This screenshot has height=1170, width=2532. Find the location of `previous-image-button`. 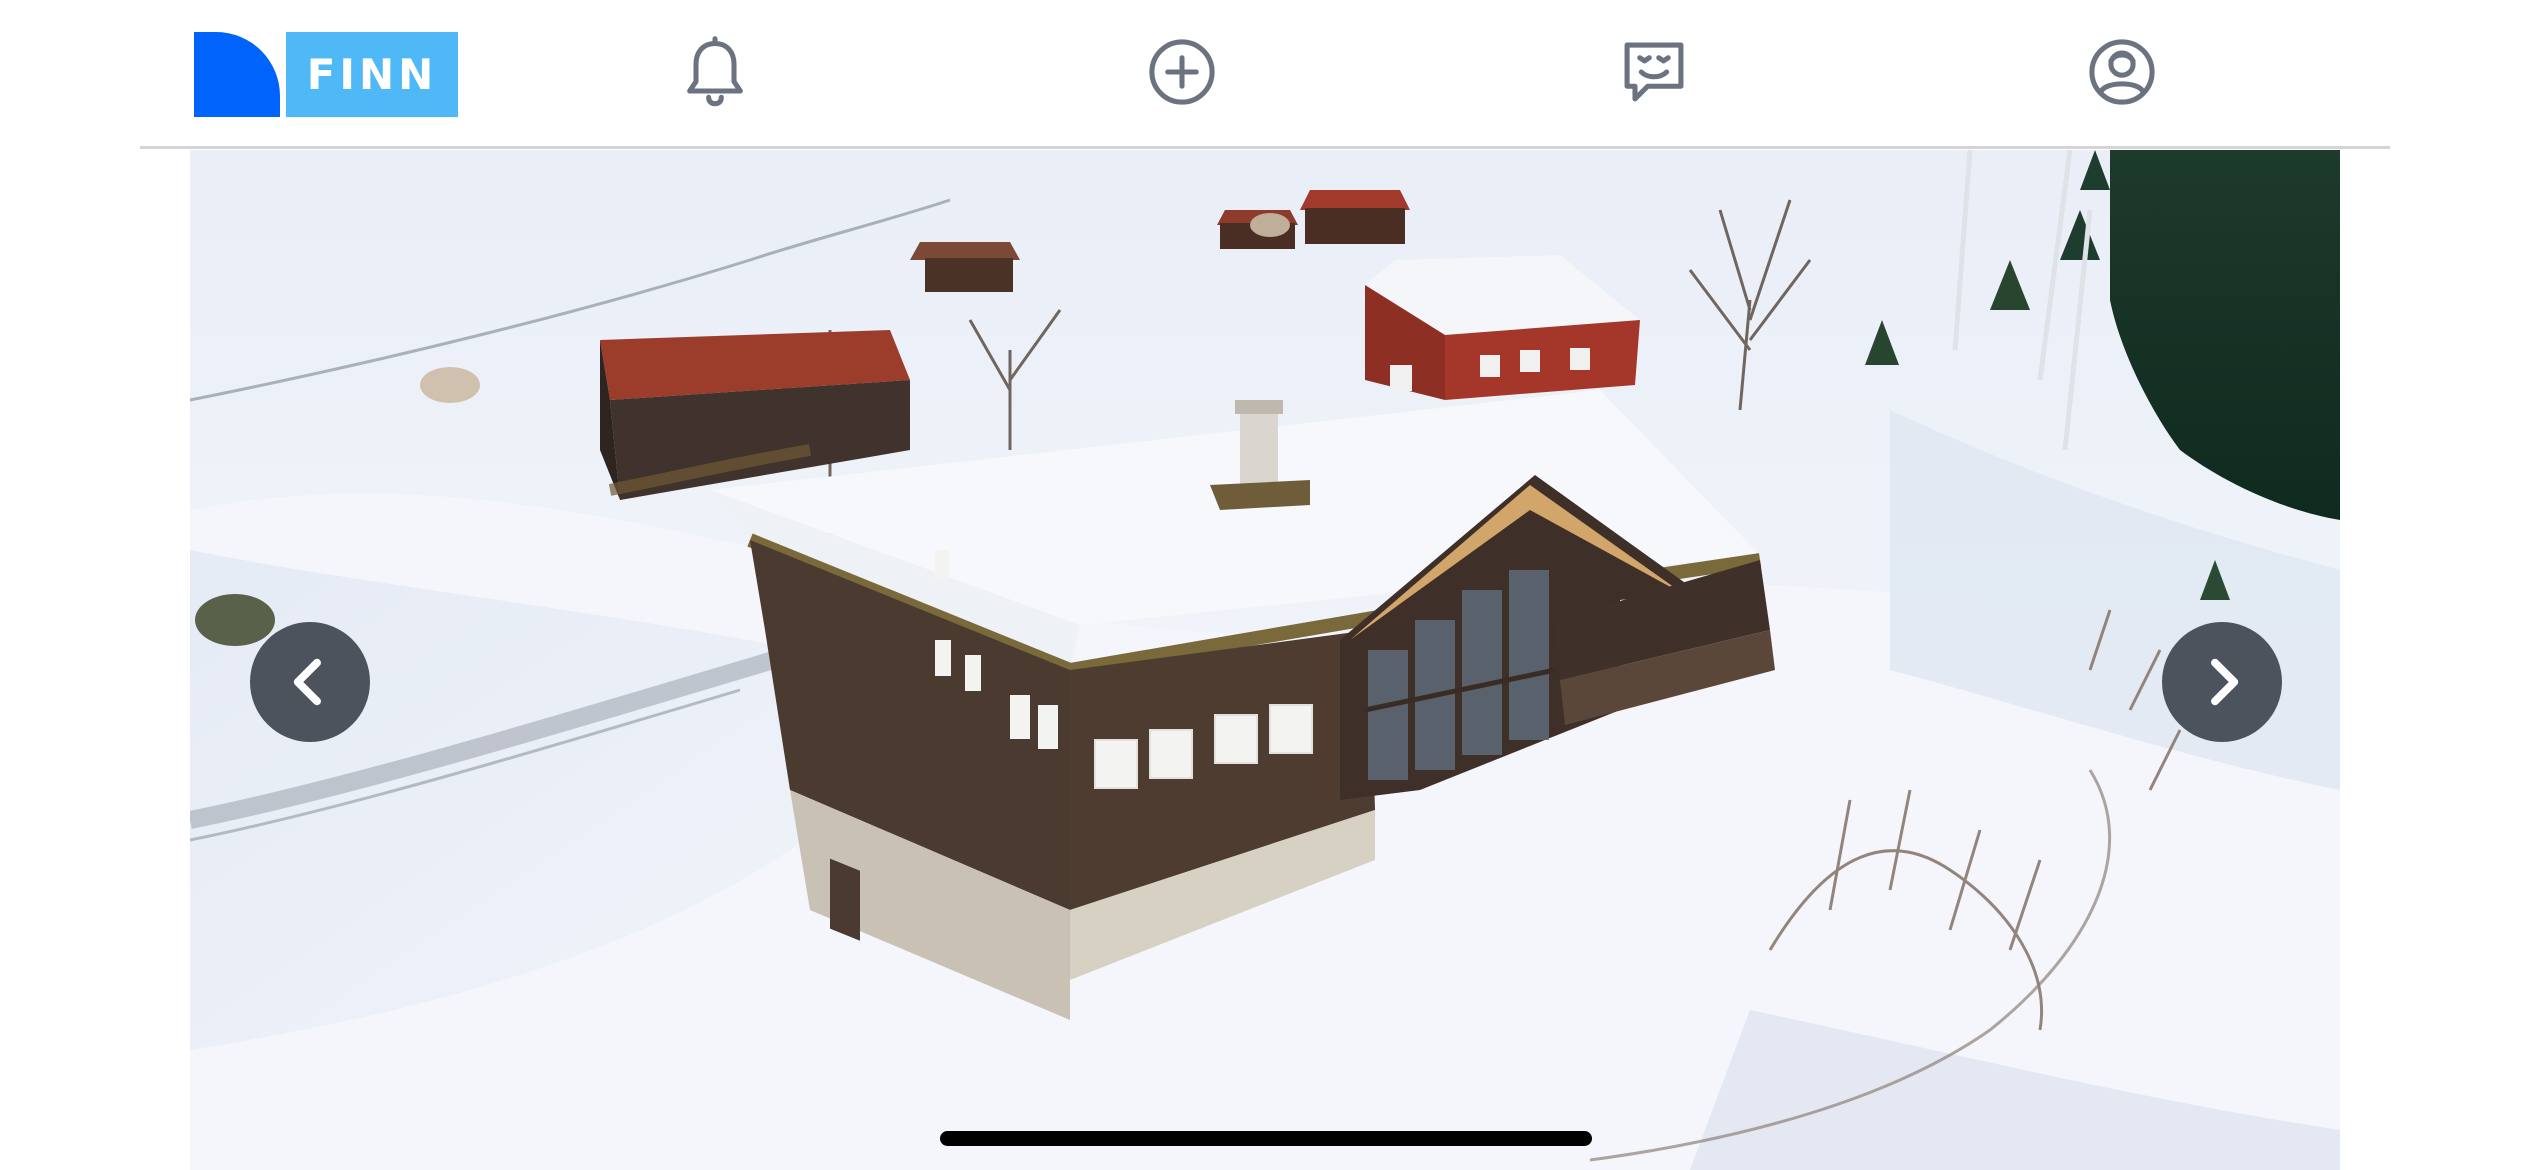

previous-image-button is located at coordinates (310, 682).